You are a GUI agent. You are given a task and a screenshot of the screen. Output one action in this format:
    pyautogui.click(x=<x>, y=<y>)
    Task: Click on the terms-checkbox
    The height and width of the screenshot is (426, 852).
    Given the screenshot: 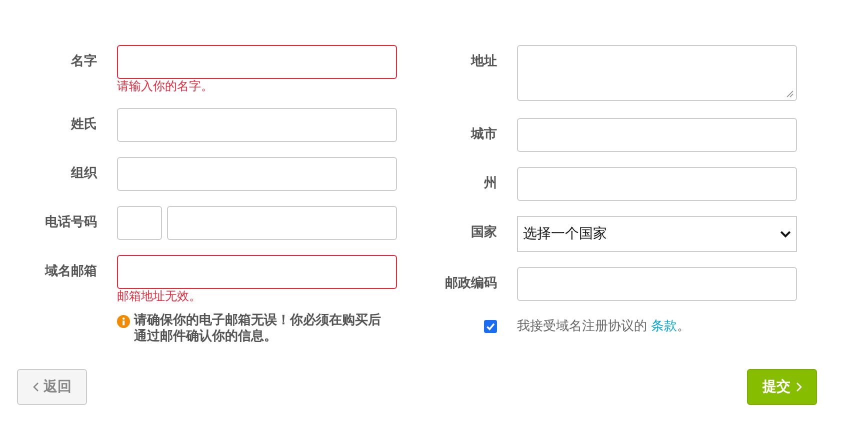 What is the action you would take?
    pyautogui.click(x=490, y=326)
    